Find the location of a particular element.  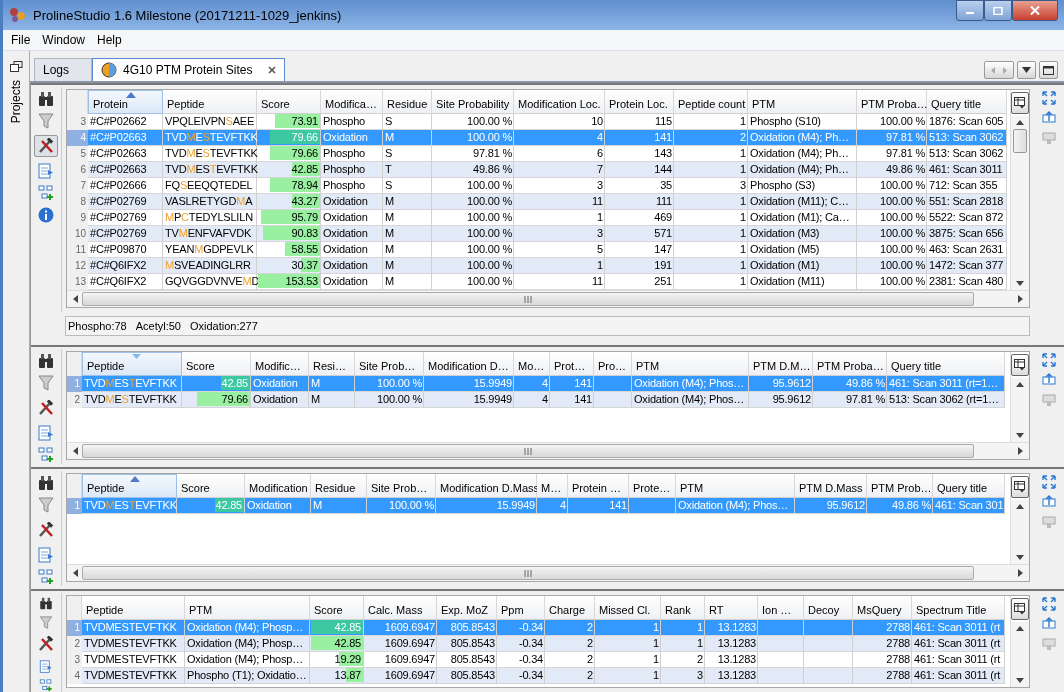

column-header: Missed Cl. is located at coordinates (628, 608).